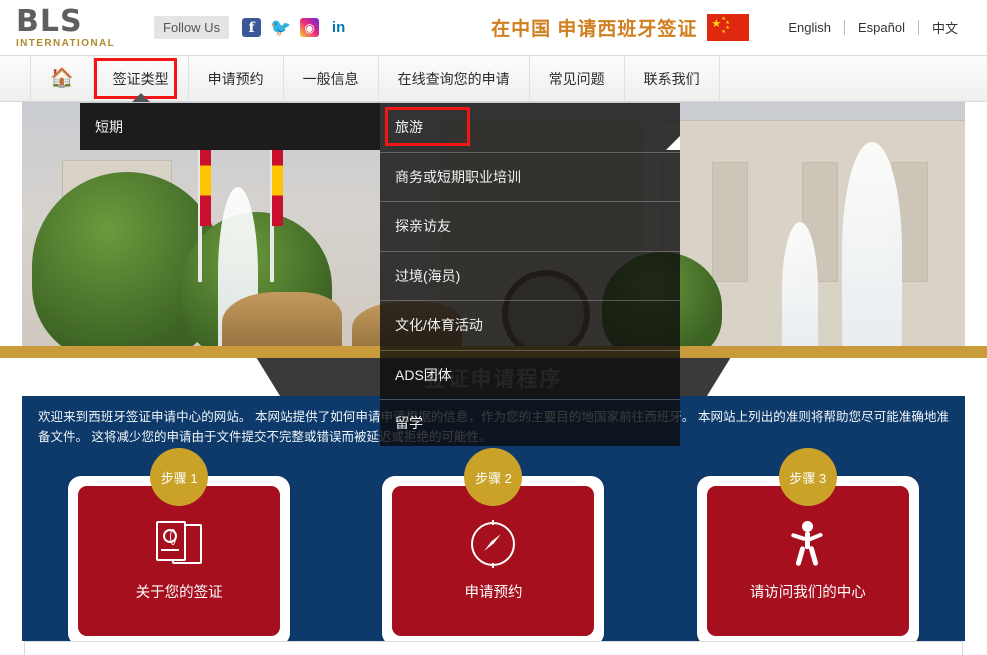 The height and width of the screenshot is (655, 987). What do you see at coordinates (280, 28) in the screenshot?
I see `twitter-icon: 🐦` at bounding box center [280, 28].